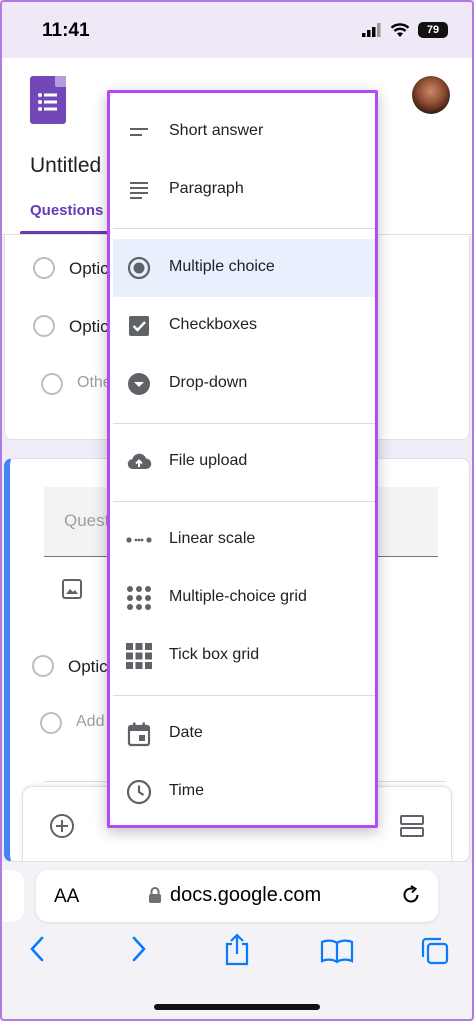 The height and width of the screenshot is (1021, 474). Describe the element at coordinates (38, 949) in the screenshot. I see `back-icon` at that location.